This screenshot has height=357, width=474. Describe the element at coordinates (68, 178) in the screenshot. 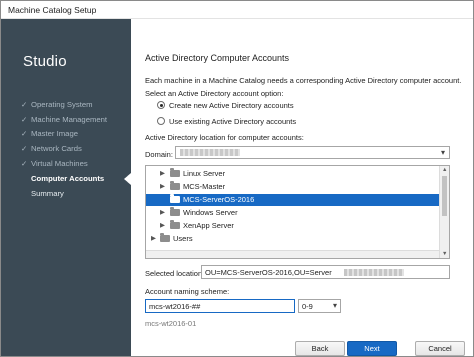

I see `nav-item-label: Computer Accounts` at that location.